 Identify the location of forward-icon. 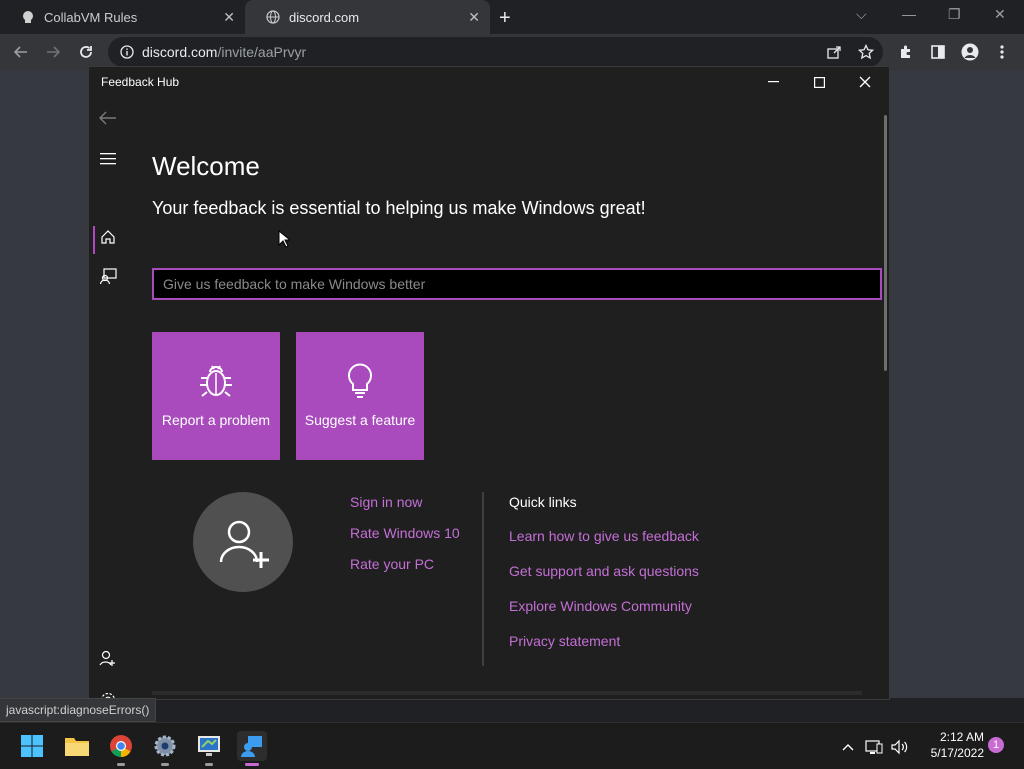
(53, 52).